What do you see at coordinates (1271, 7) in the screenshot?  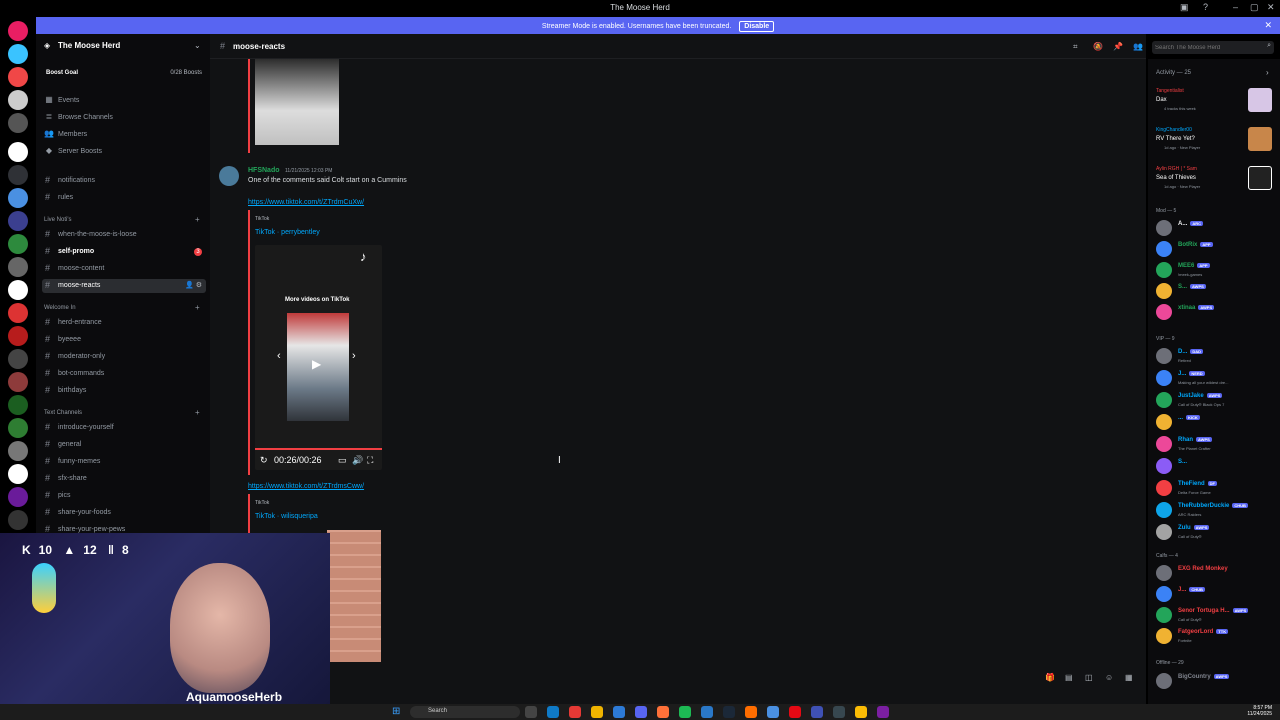 I see `close-window-icon: ✕` at bounding box center [1271, 7].